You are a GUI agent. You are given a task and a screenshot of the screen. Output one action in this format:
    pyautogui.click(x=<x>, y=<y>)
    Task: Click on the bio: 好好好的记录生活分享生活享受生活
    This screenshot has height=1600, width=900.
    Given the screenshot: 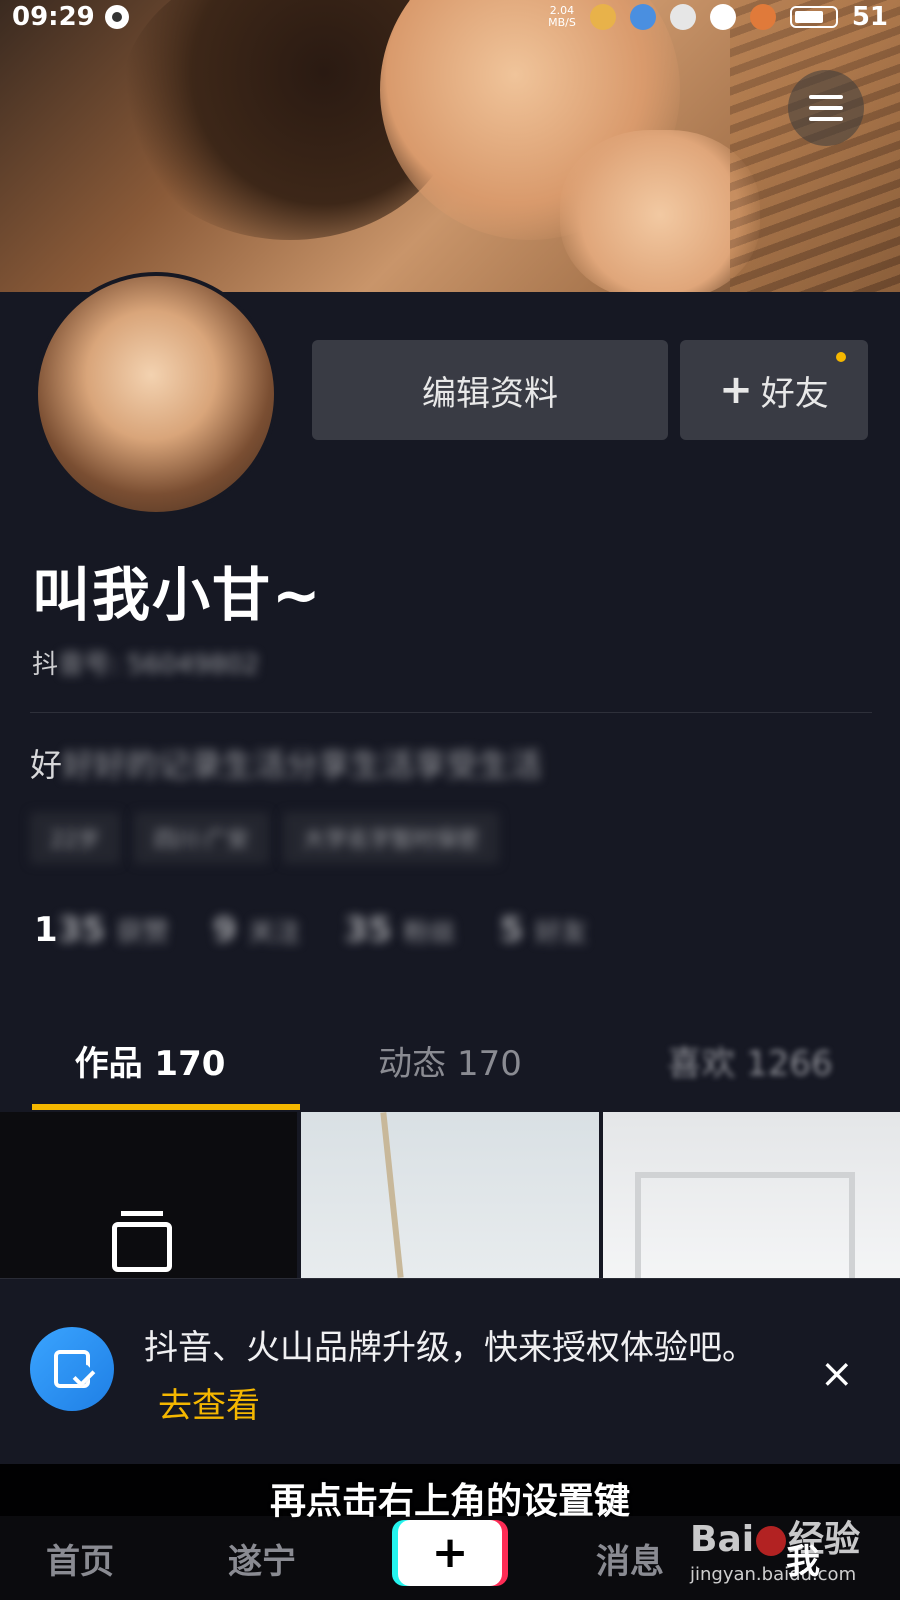 What is the action you would take?
    pyautogui.click(x=286, y=763)
    